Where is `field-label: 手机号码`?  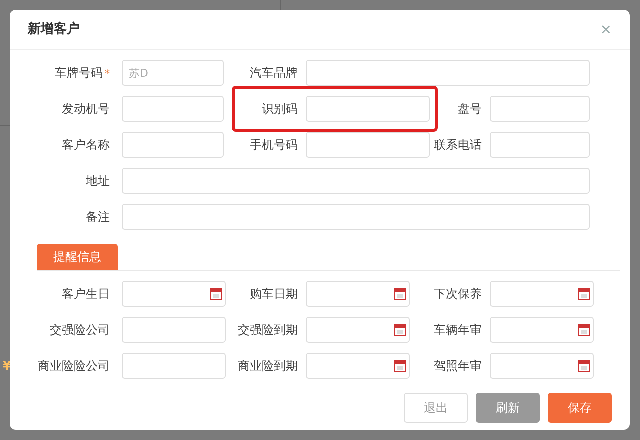 field-label: 手机号码 is located at coordinates (274, 145).